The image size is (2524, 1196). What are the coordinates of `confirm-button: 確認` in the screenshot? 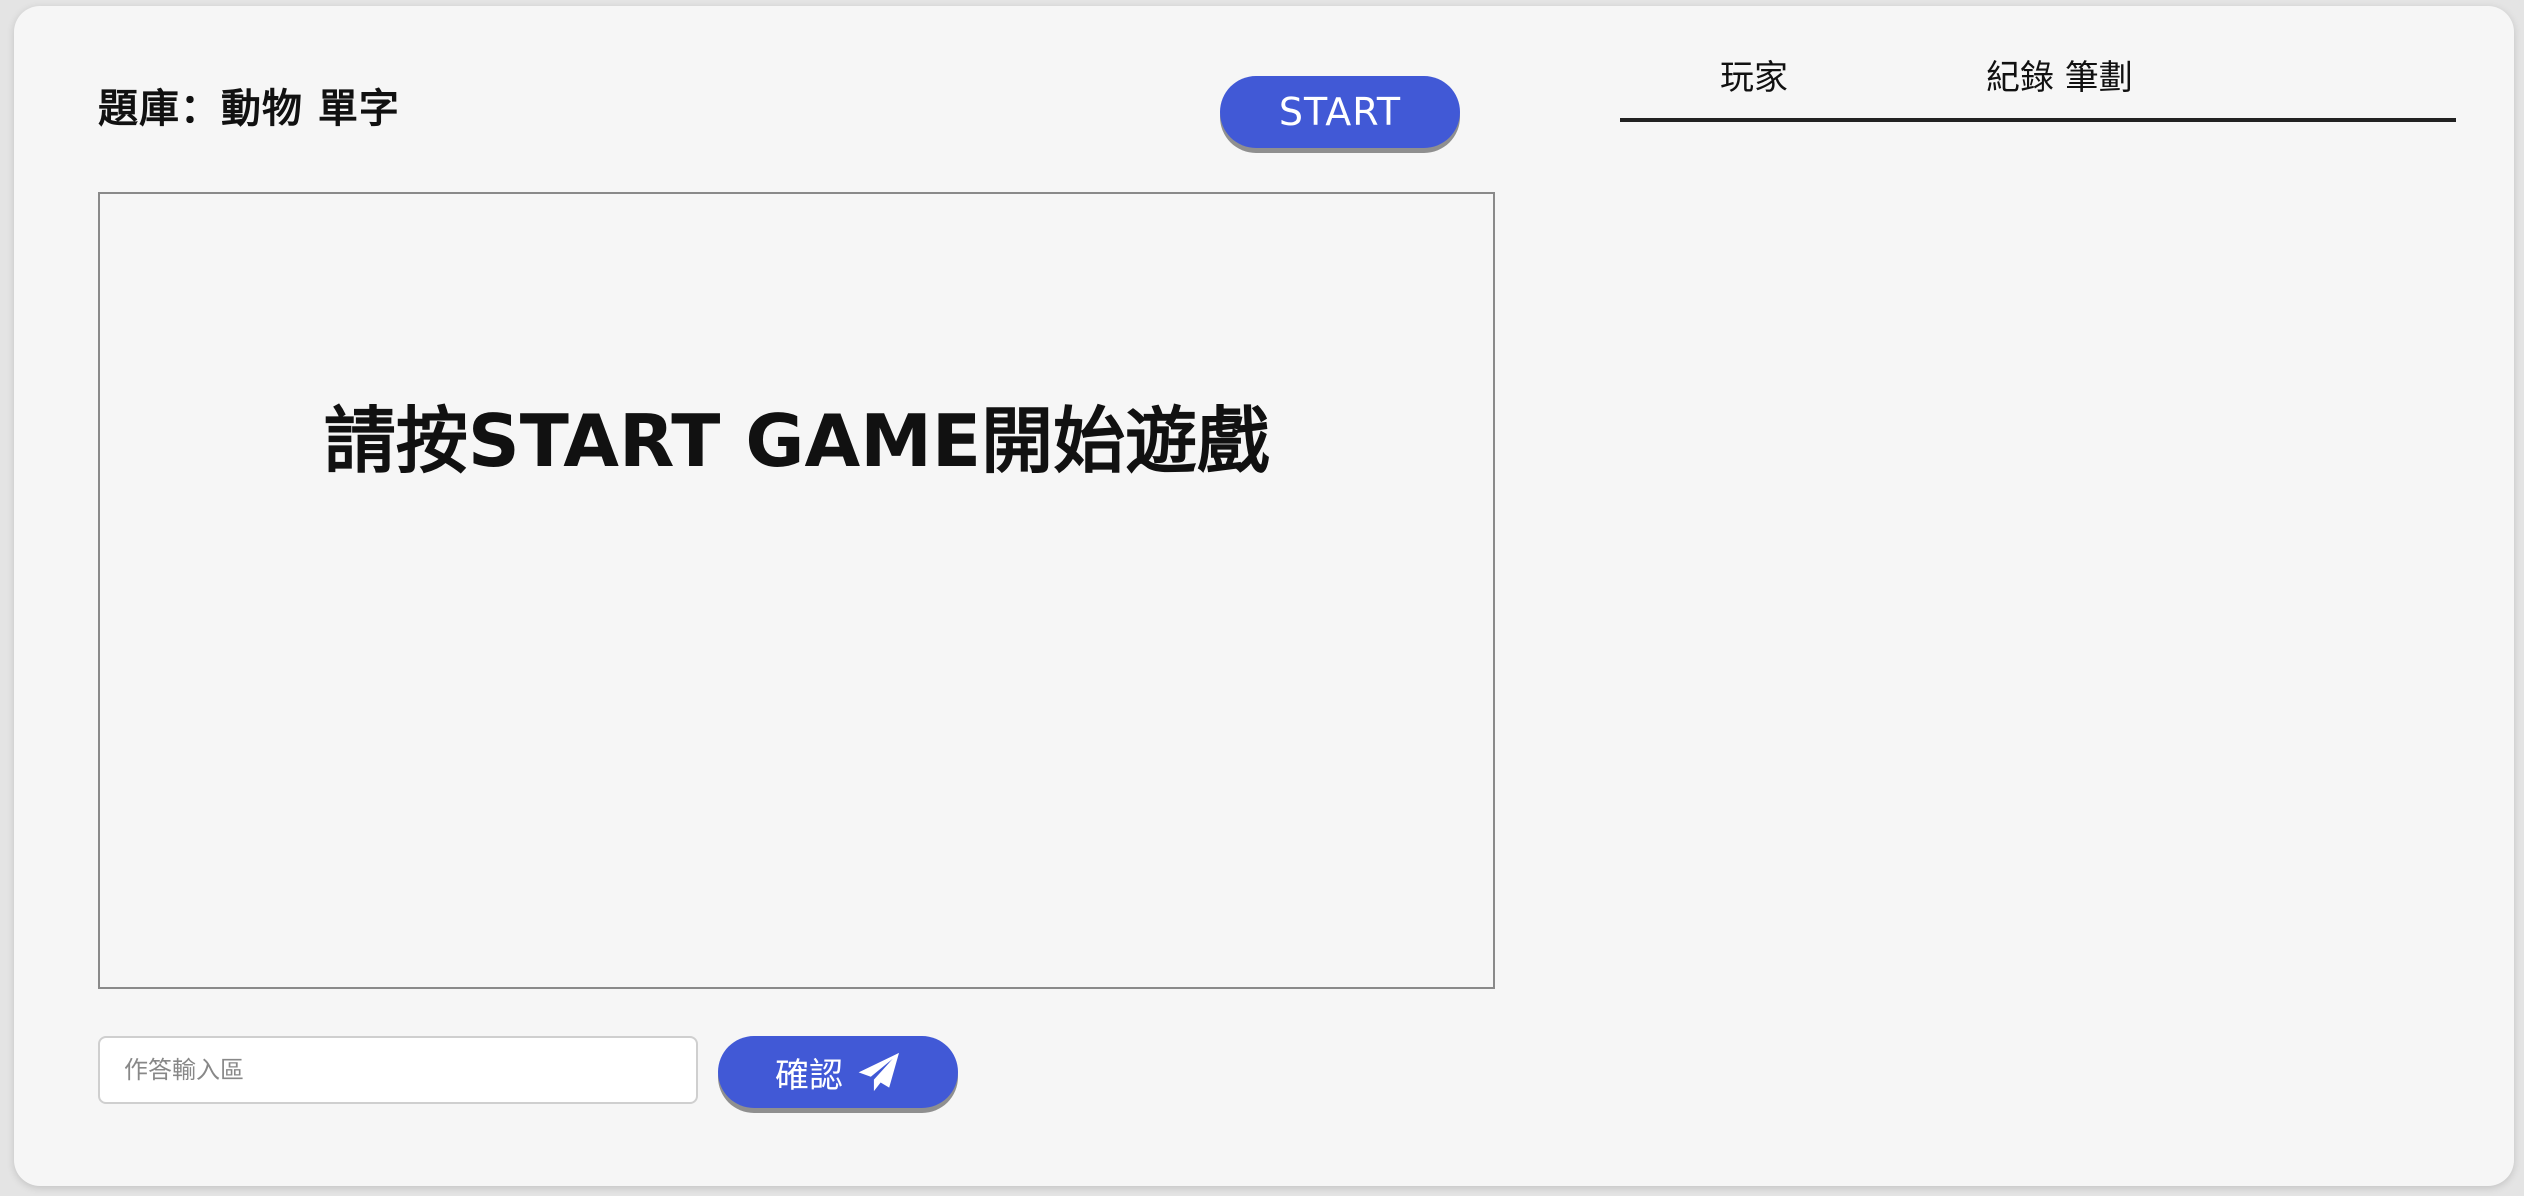 It's located at (838, 1072).